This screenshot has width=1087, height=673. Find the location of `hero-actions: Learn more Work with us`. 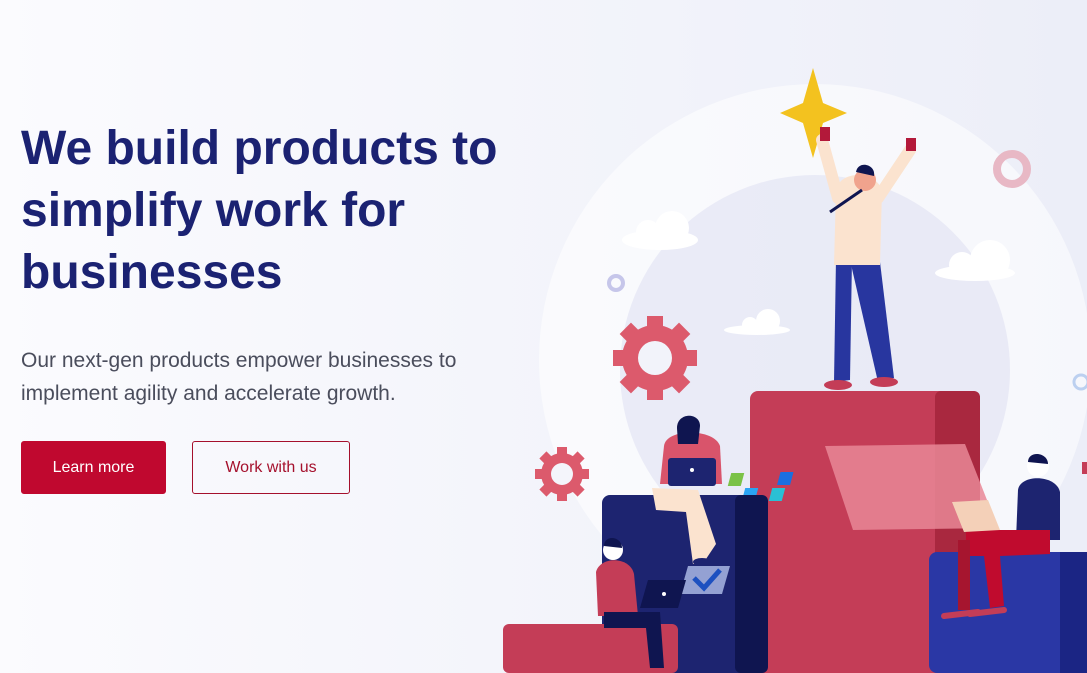

hero-actions: Learn more Work with us is located at coordinates (185, 467).